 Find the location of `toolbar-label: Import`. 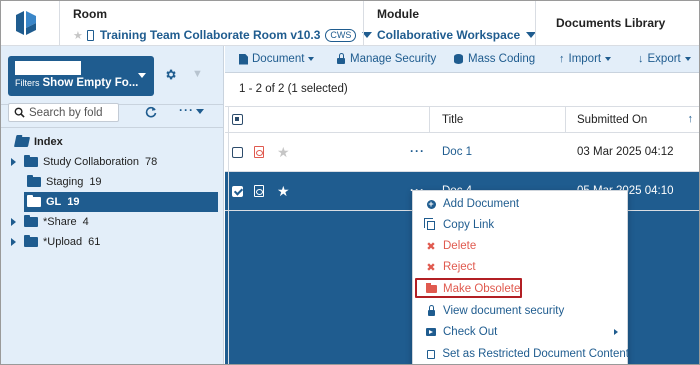

toolbar-label: Import is located at coordinates (585, 59).